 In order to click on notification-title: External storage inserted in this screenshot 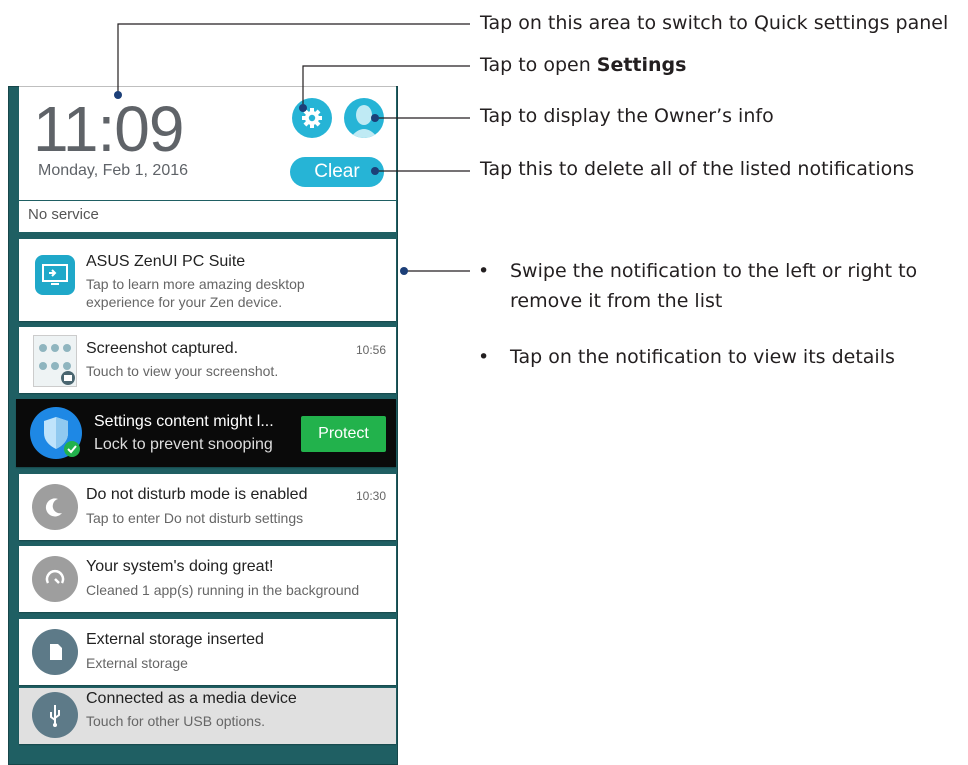, I will do `click(175, 639)`.